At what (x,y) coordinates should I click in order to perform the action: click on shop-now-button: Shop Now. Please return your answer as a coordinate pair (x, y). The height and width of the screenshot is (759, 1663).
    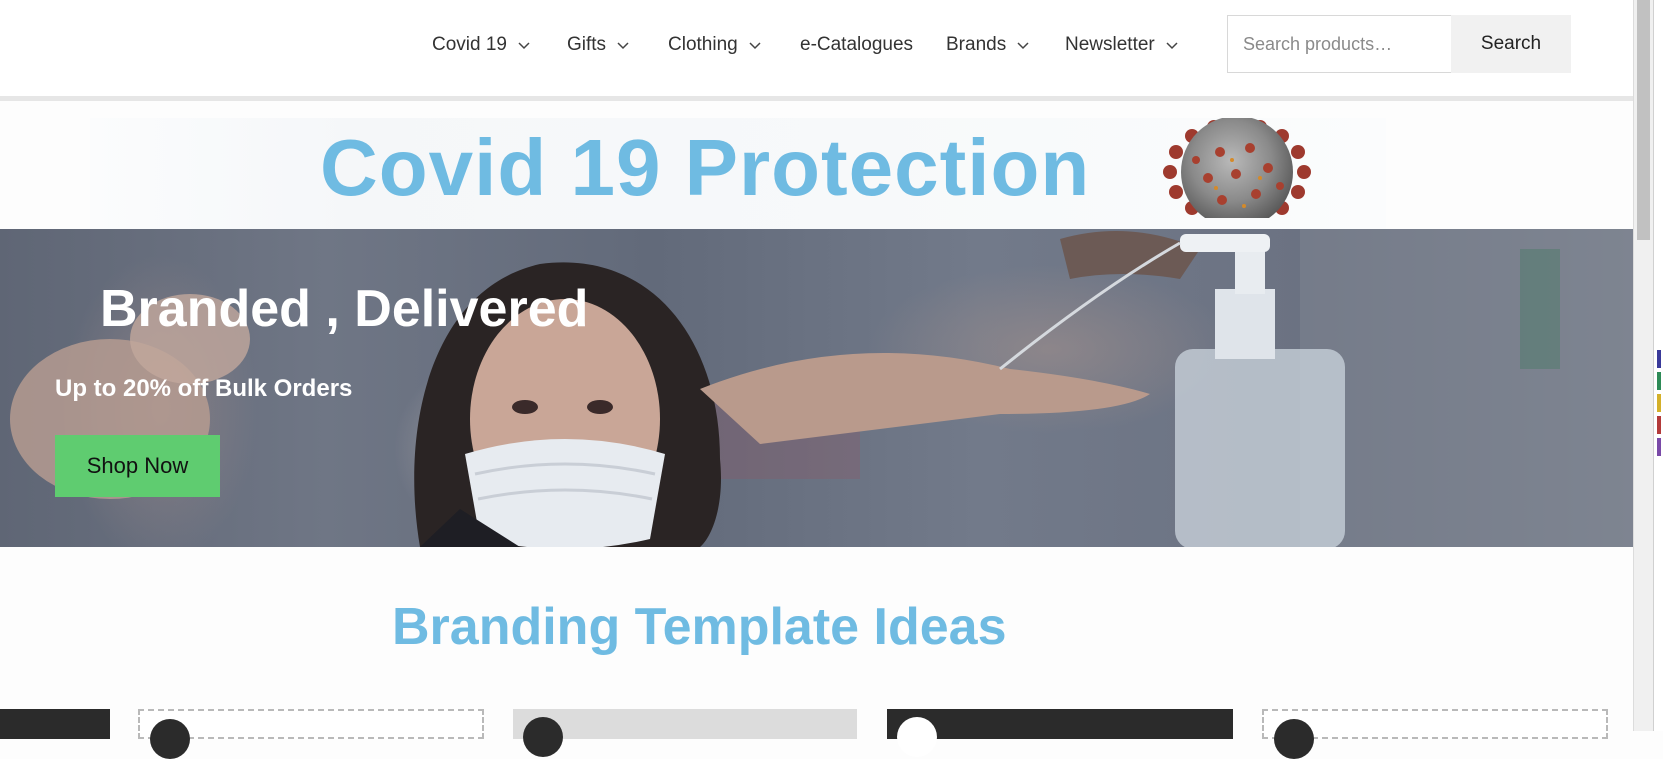
    Looking at the image, I should click on (137, 466).